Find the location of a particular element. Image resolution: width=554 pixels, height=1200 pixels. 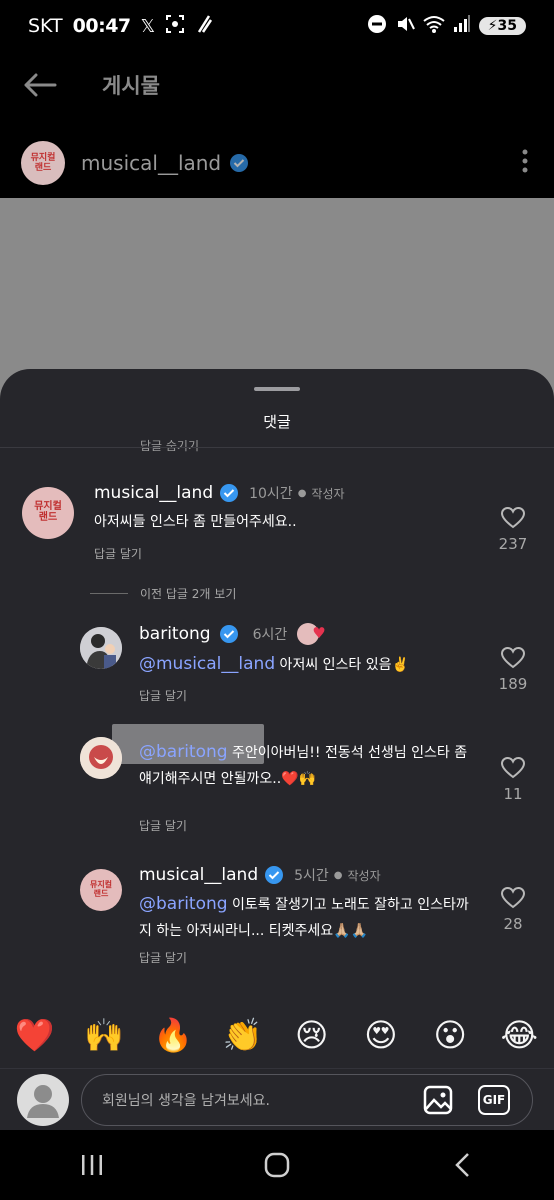

page-title: 게시물 is located at coordinates (131, 86).